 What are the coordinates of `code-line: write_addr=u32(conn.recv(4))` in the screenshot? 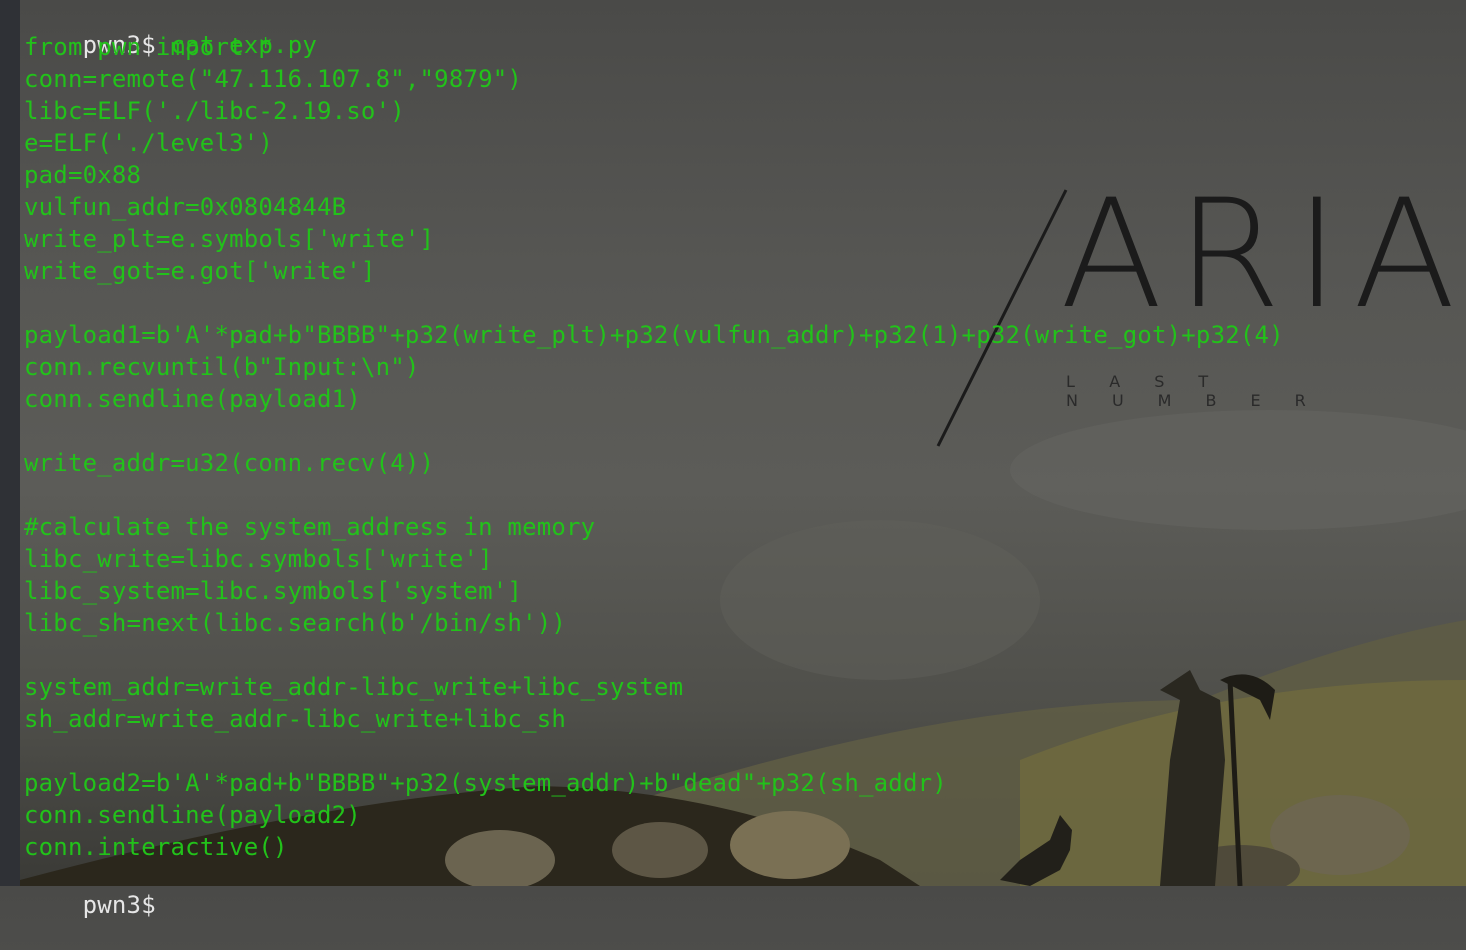 It's located at (229, 463).